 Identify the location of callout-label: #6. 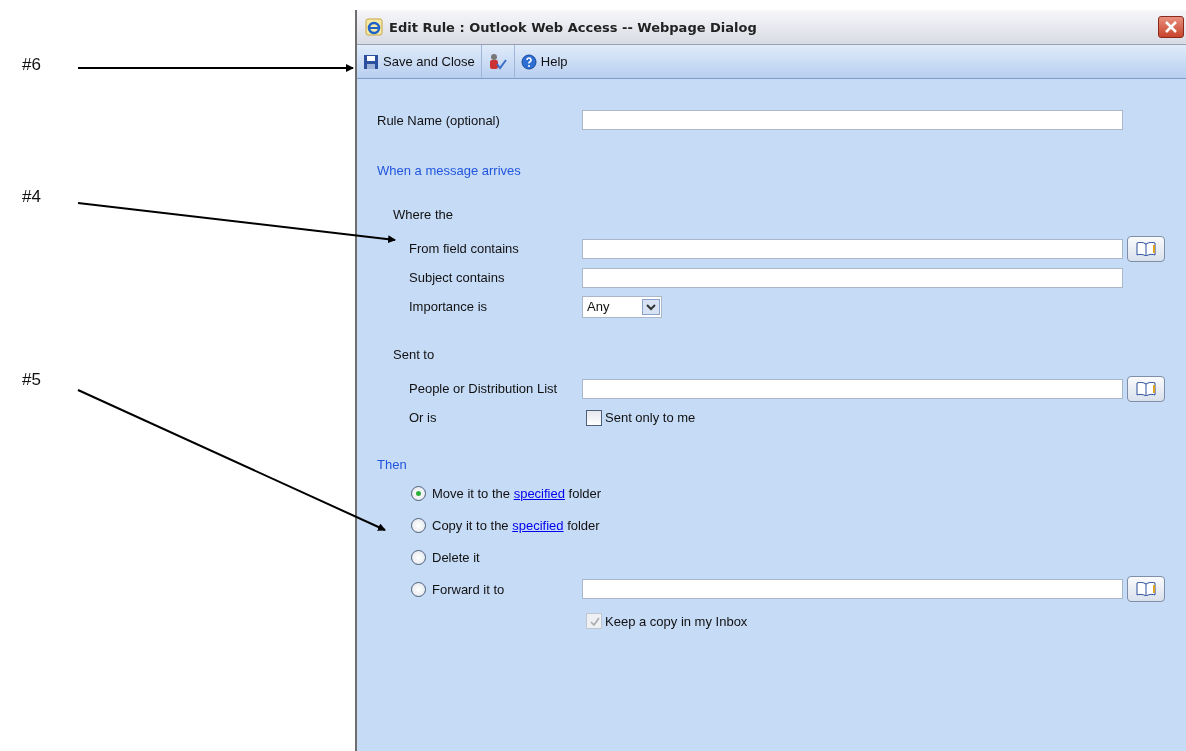
(31, 65).